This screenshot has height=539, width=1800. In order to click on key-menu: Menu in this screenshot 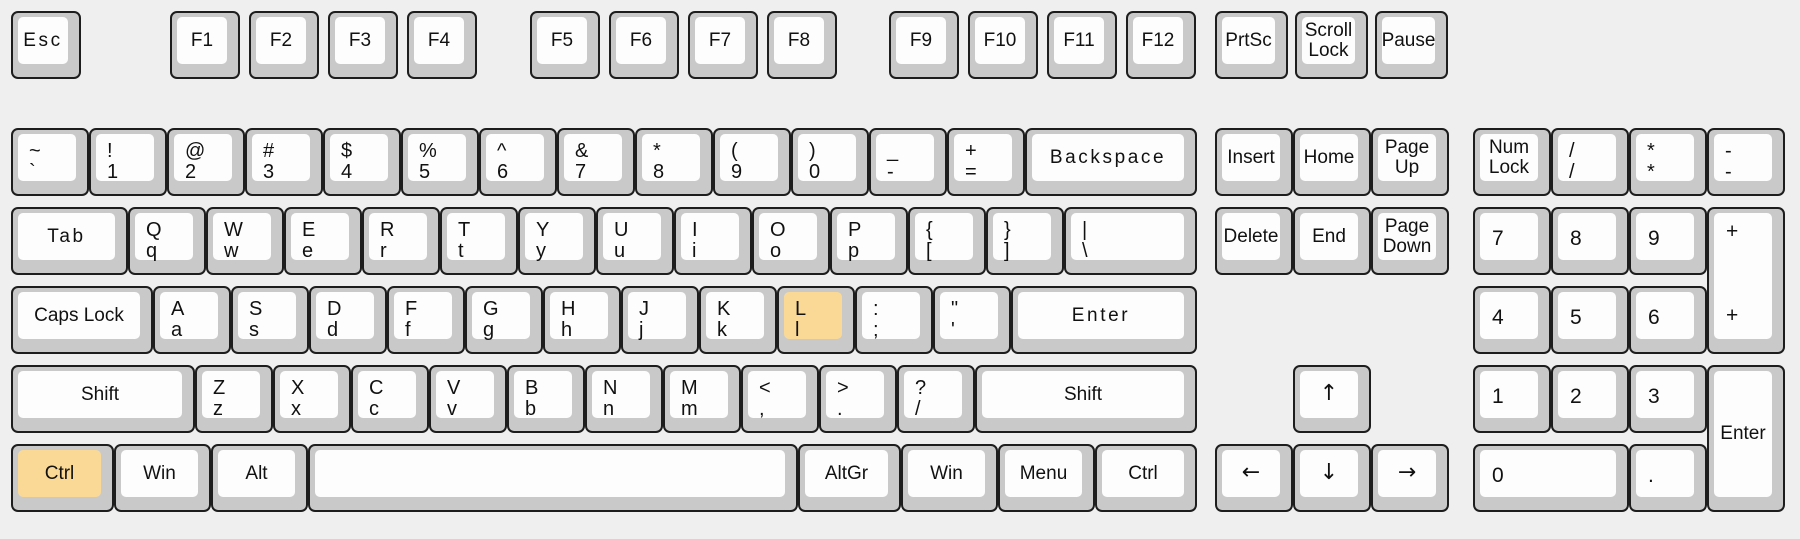, I will do `click(1046, 478)`.